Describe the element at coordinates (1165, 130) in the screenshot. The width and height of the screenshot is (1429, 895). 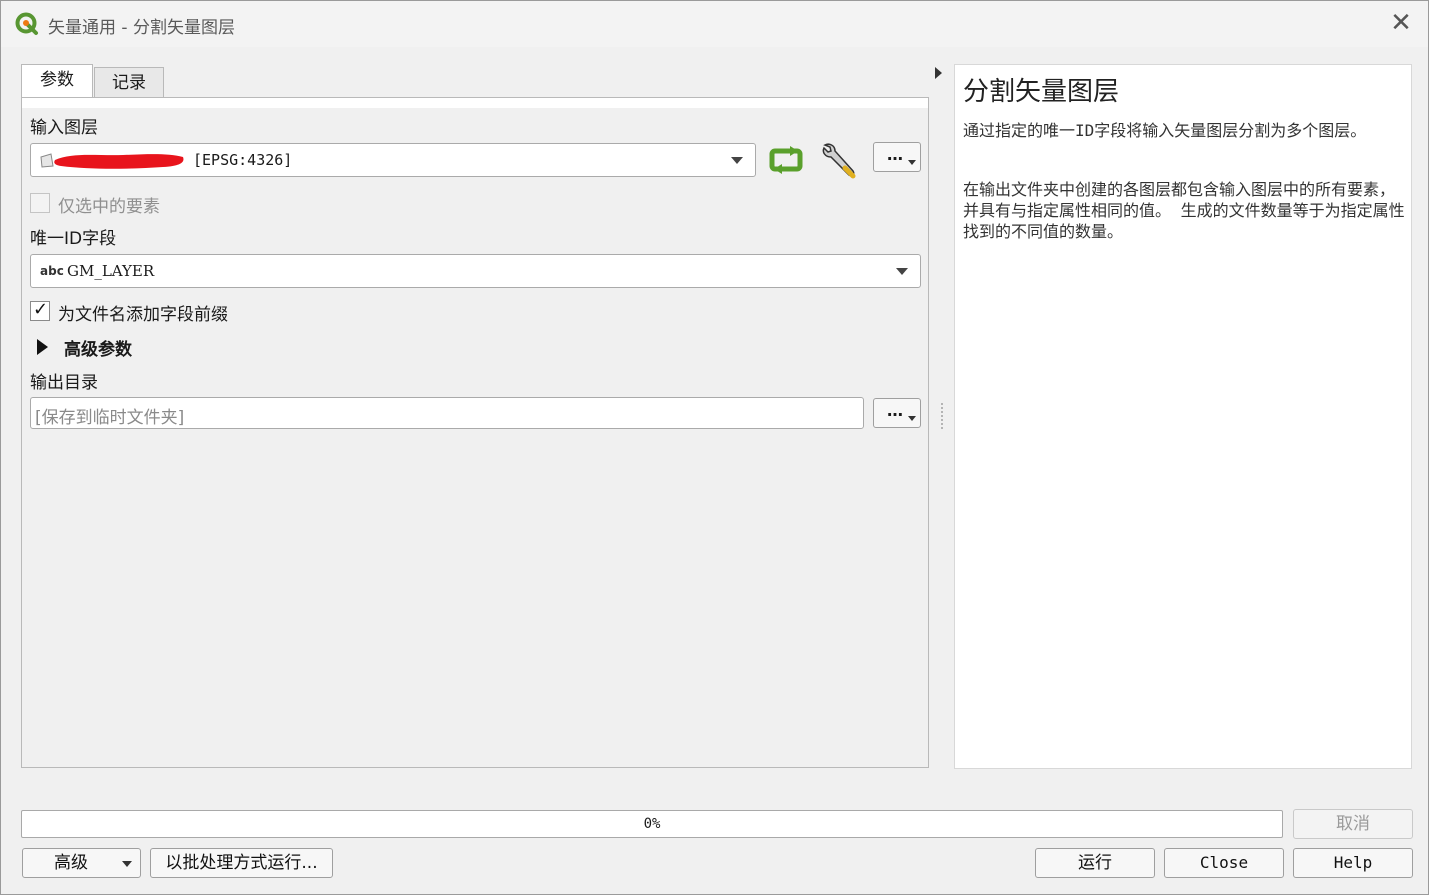
I see `help-paragraph-1: 通过指定的唯一ID字段将输入矢量图层分割为多个图层。` at that location.